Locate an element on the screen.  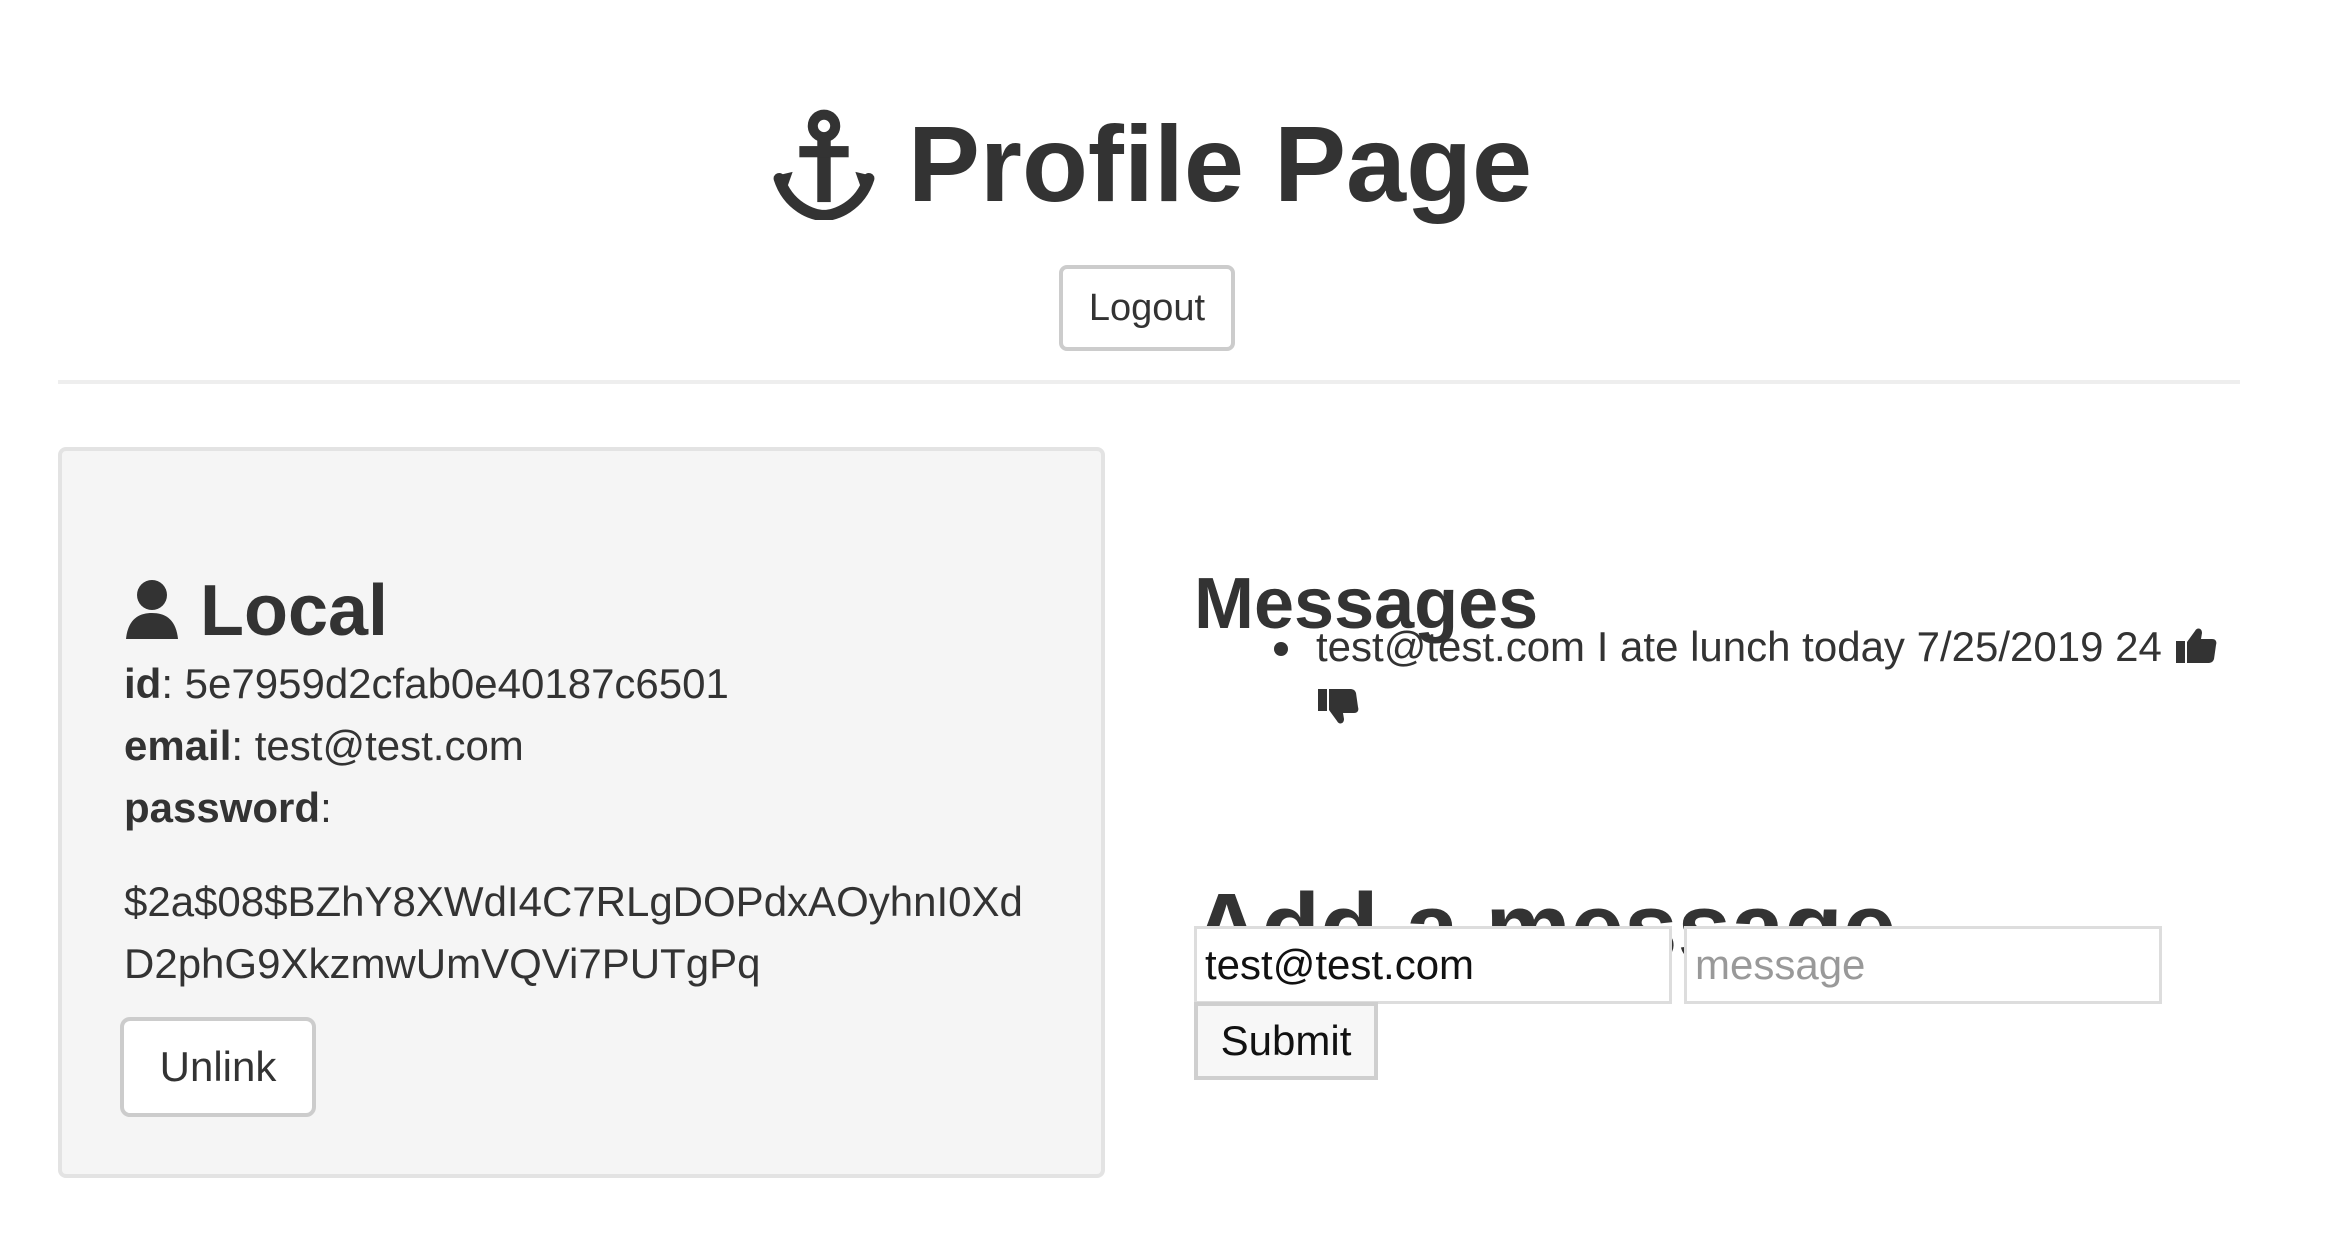
id-row: id: 5e7959d2cfab0e40187c6501 is located at coordinates (426, 684).